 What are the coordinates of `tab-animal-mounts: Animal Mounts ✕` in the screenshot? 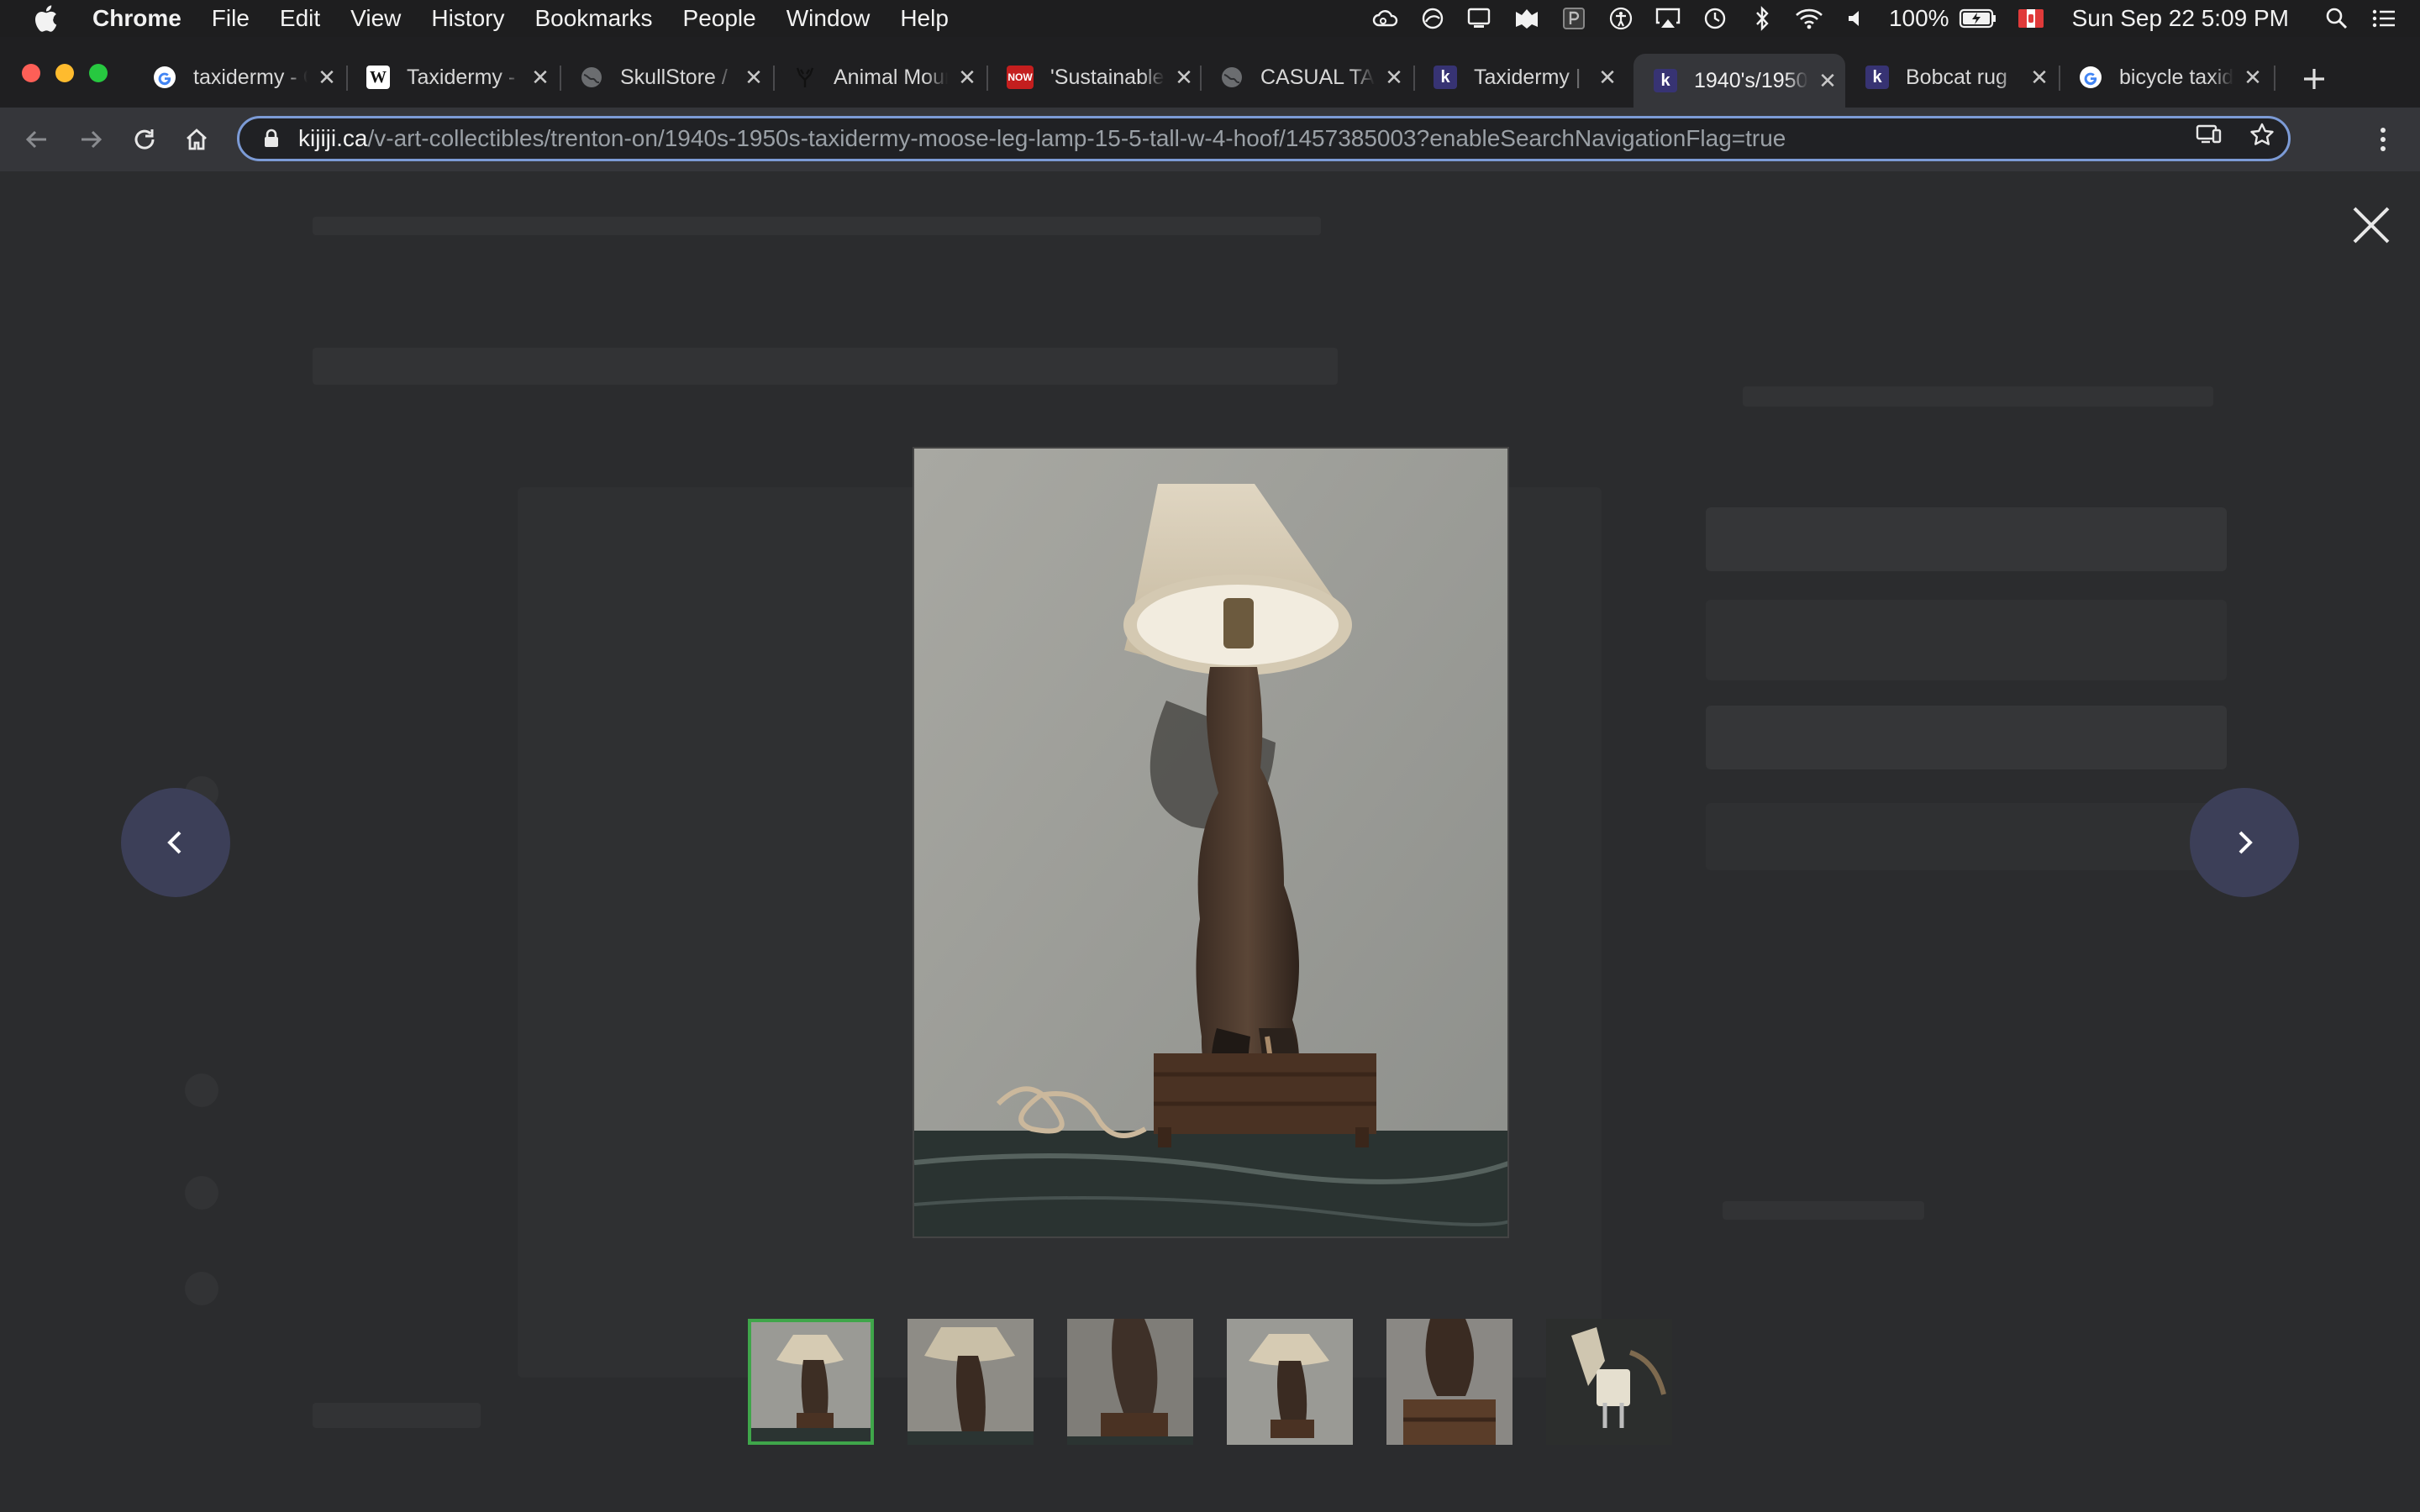 It's located at (879, 77).